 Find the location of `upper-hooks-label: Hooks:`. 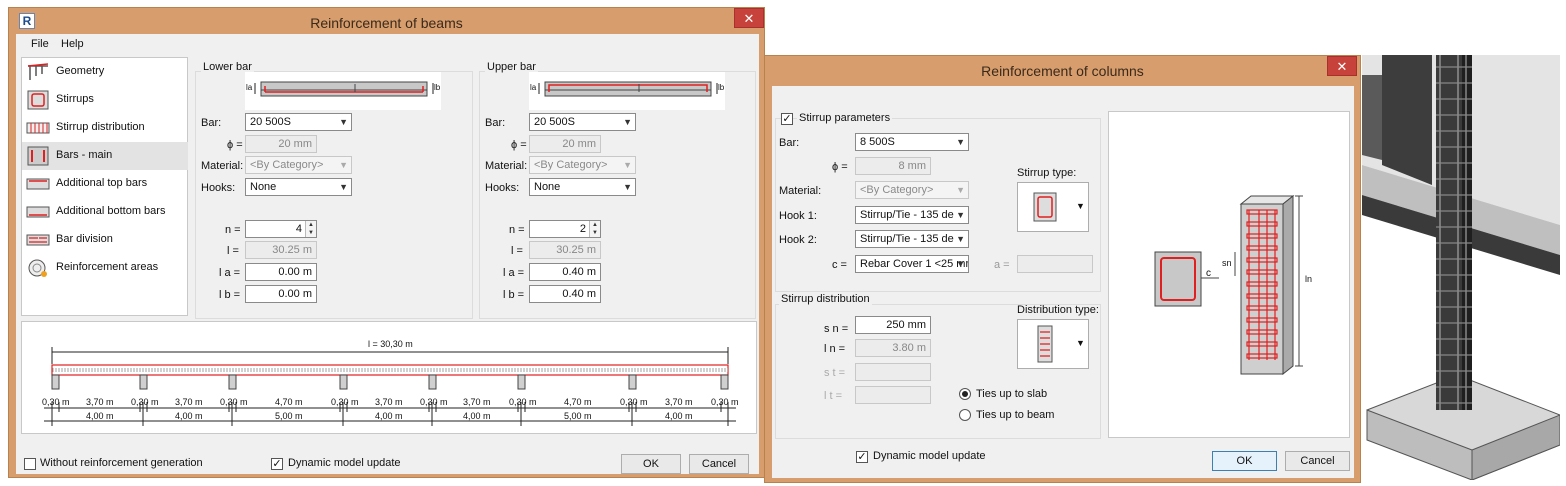

upper-hooks-label: Hooks: is located at coordinates (502, 188).